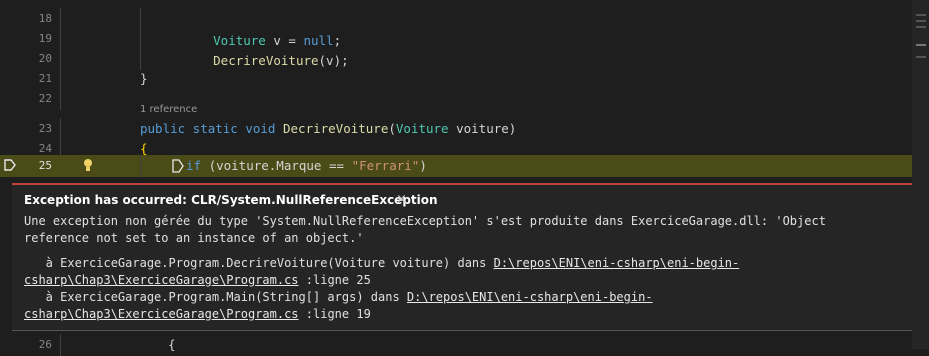  Describe the element at coordinates (197, 165) in the screenshot. I see `token-keyword: if` at that location.